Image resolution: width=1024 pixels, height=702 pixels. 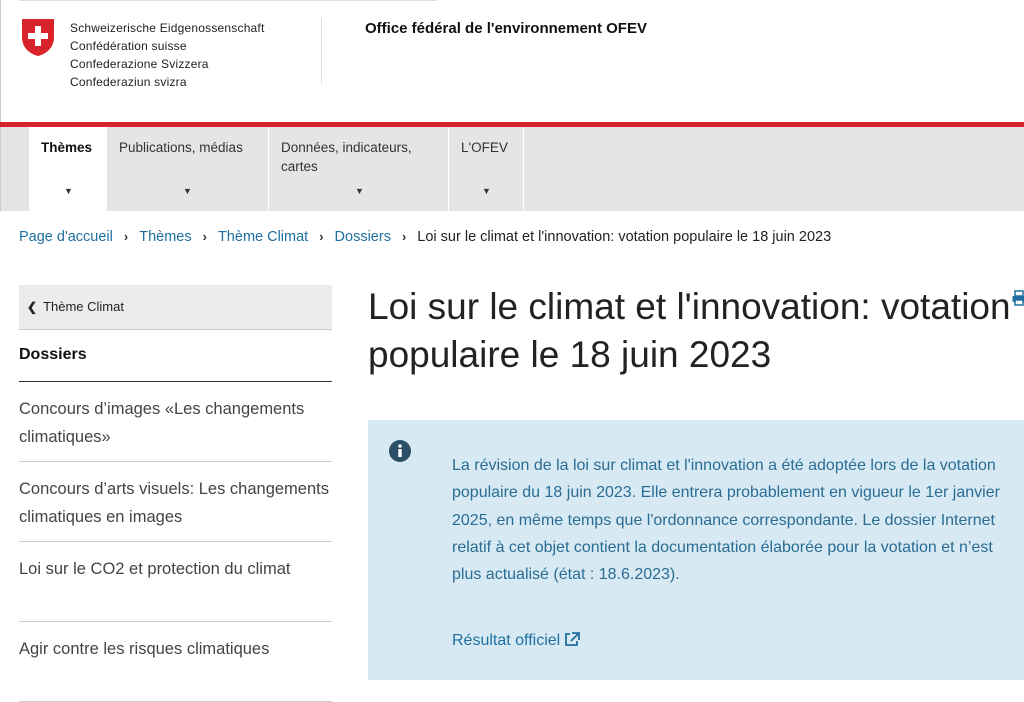 What do you see at coordinates (167, 46) in the screenshot?
I see `federation-name-fr: Confédération suisse` at bounding box center [167, 46].